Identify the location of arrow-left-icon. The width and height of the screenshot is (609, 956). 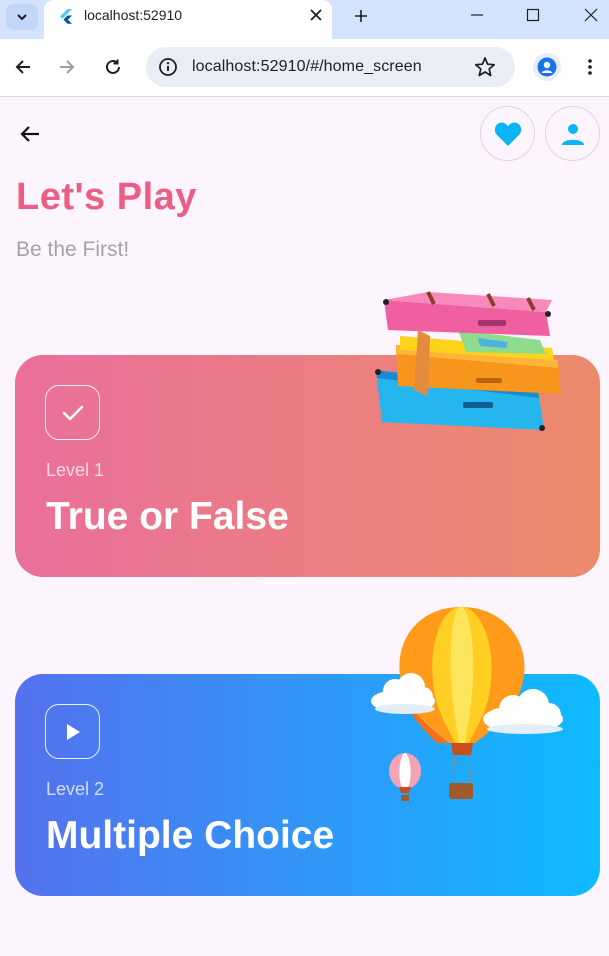
(22, 67).